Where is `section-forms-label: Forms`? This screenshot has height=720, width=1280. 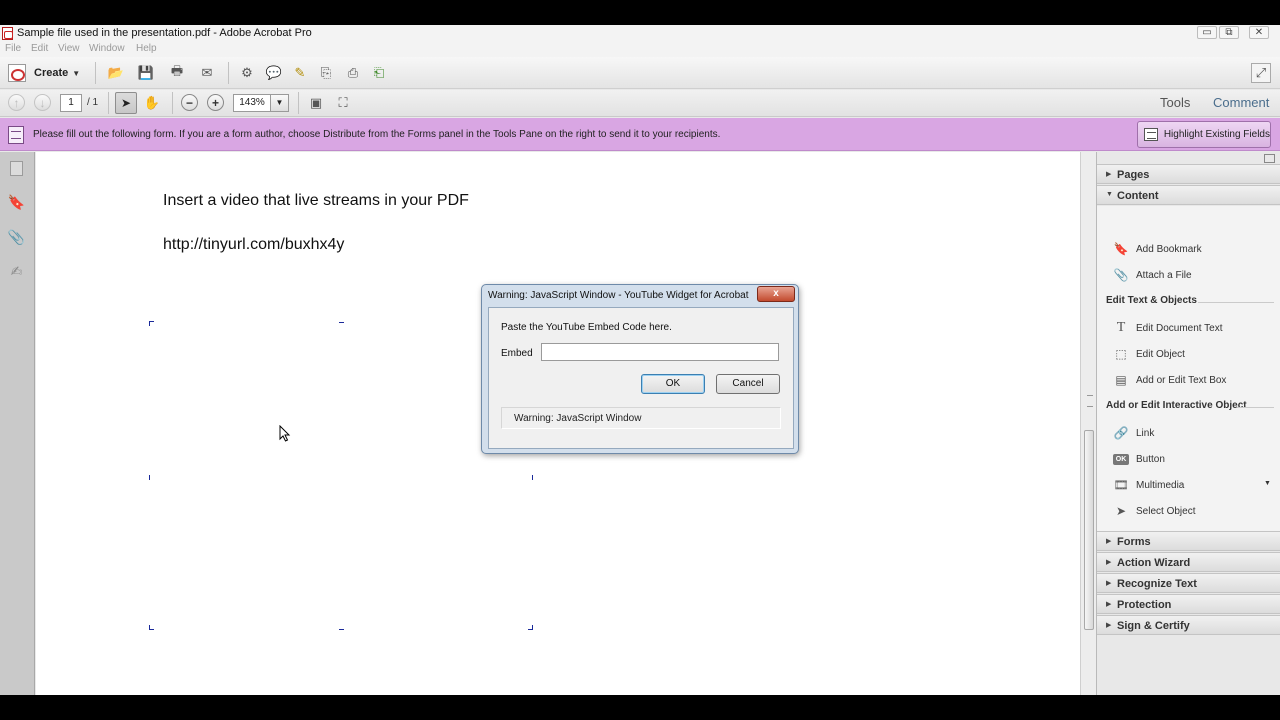 section-forms-label: Forms is located at coordinates (1134, 542).